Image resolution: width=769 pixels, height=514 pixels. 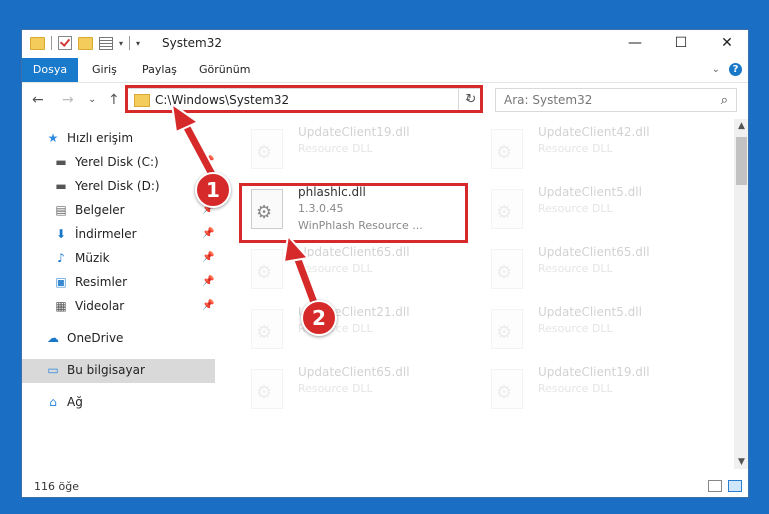 I want to click on arrow-2-head, so click(x=296, y=248).